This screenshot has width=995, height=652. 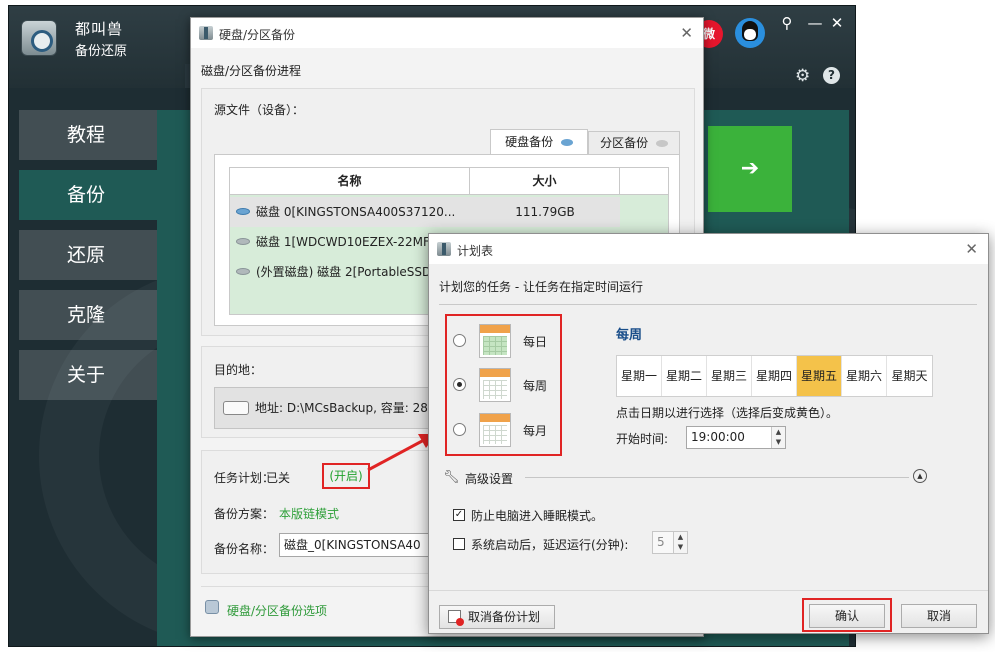 What do you see at coordinates (278, 478) in the screenshot?
I see `schedule-state: 已关` at bounding box center [278, 478].